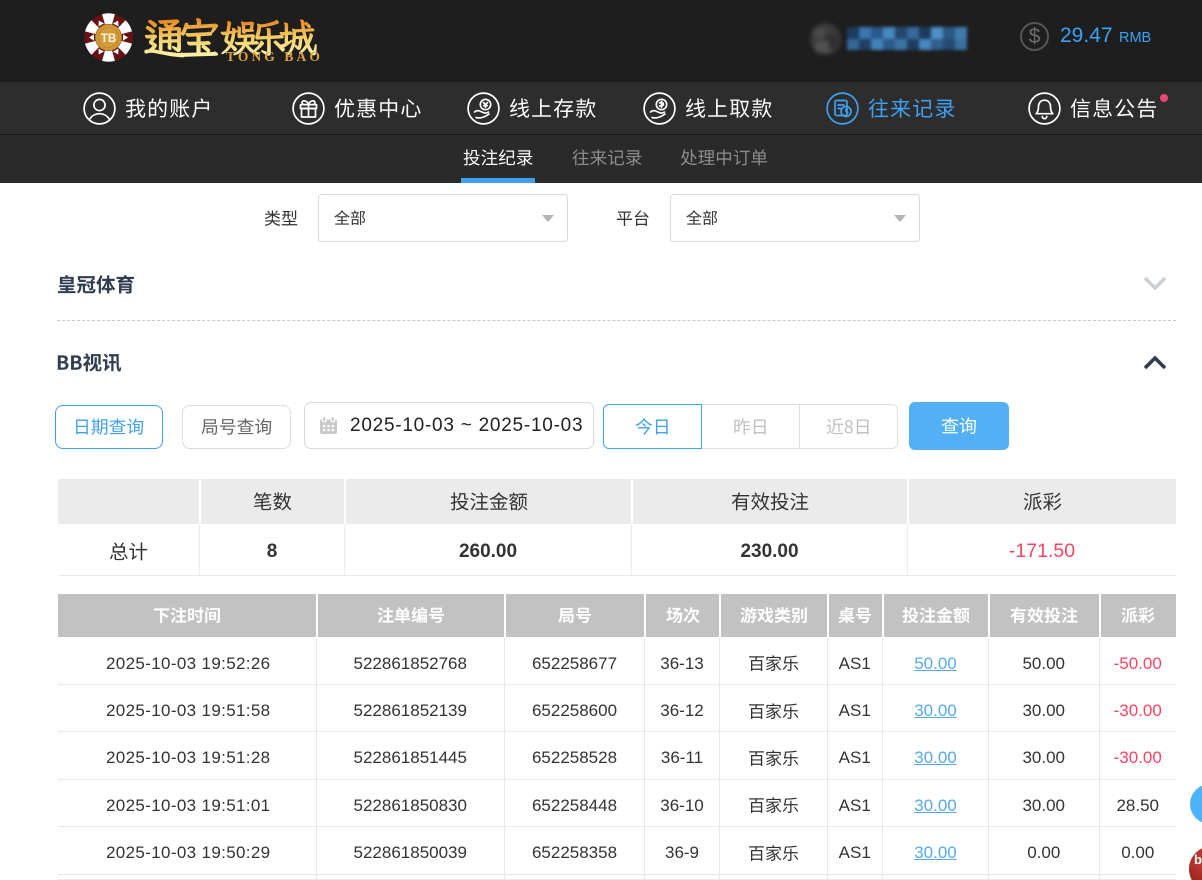  Describe the element at coordinates (108, 39) in the screenshot. I see `svg-text: TB` at that location.